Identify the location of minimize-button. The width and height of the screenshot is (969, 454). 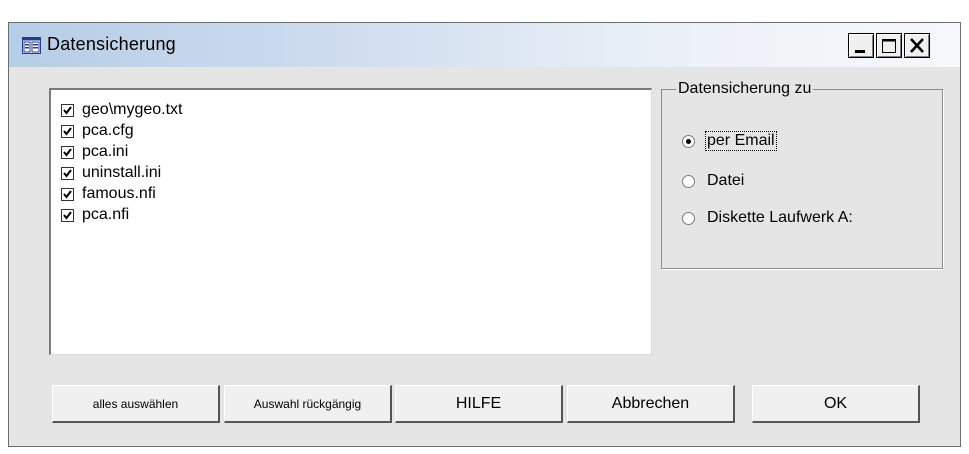
(861, 45).